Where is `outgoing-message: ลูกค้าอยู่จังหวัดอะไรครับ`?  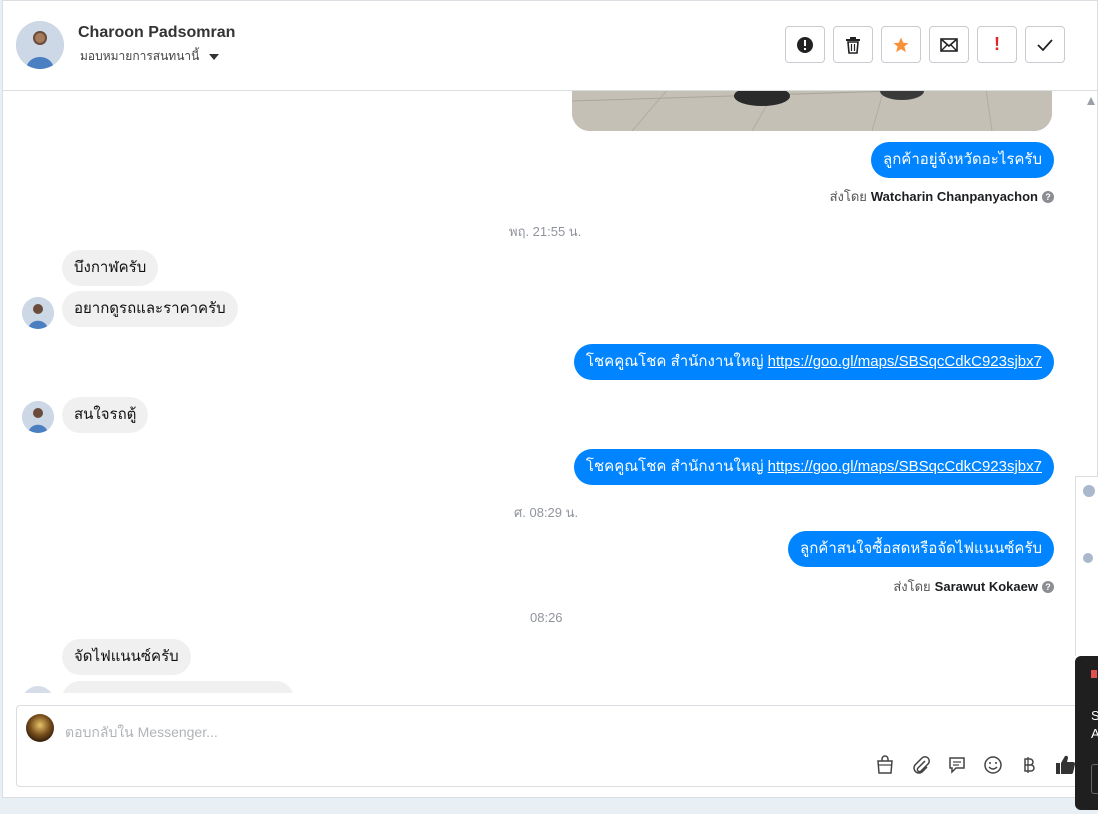 outgoing-message: ลูกค้าอยู่จังหวัดอะไรครับ is located at coordinates (962, 160).